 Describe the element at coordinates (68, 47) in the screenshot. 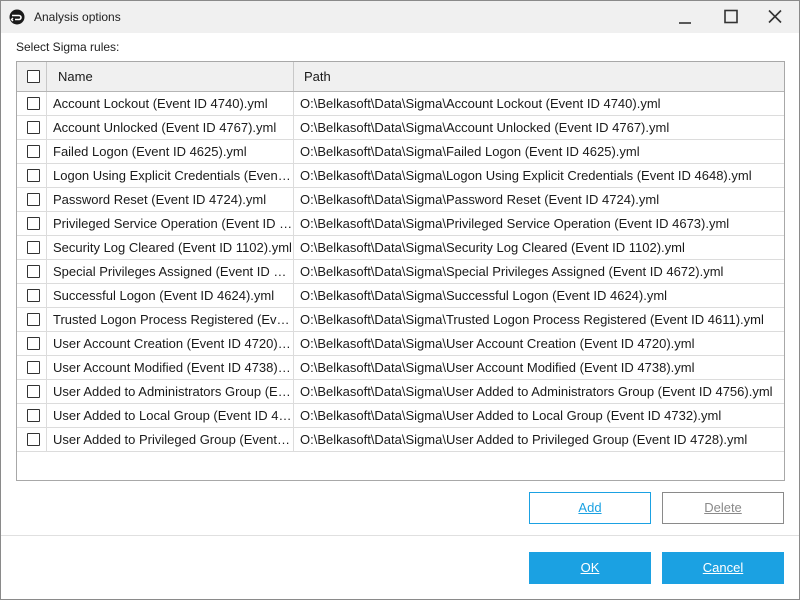

I see `select-sigma-rules-label: Select Sigma rules:` at that location.